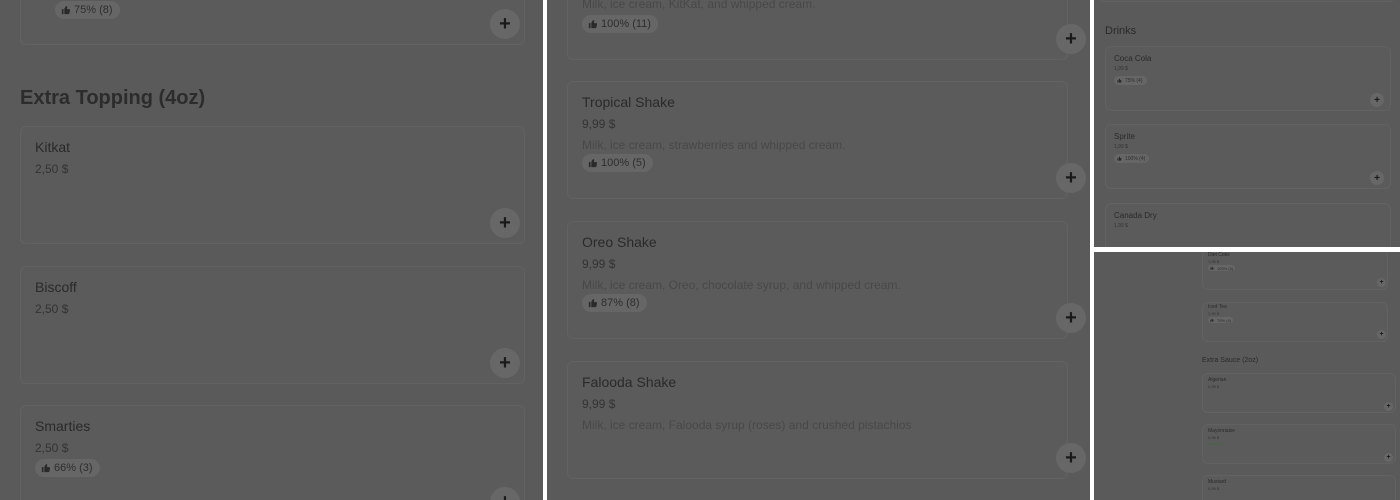 Image resolution: width=1400 pixels, height=500 pixels. Describe the element at coordinates (1248, 225) in the screenshot. I see `menu-item-card: Canada Dry 1,99 $` at that location.